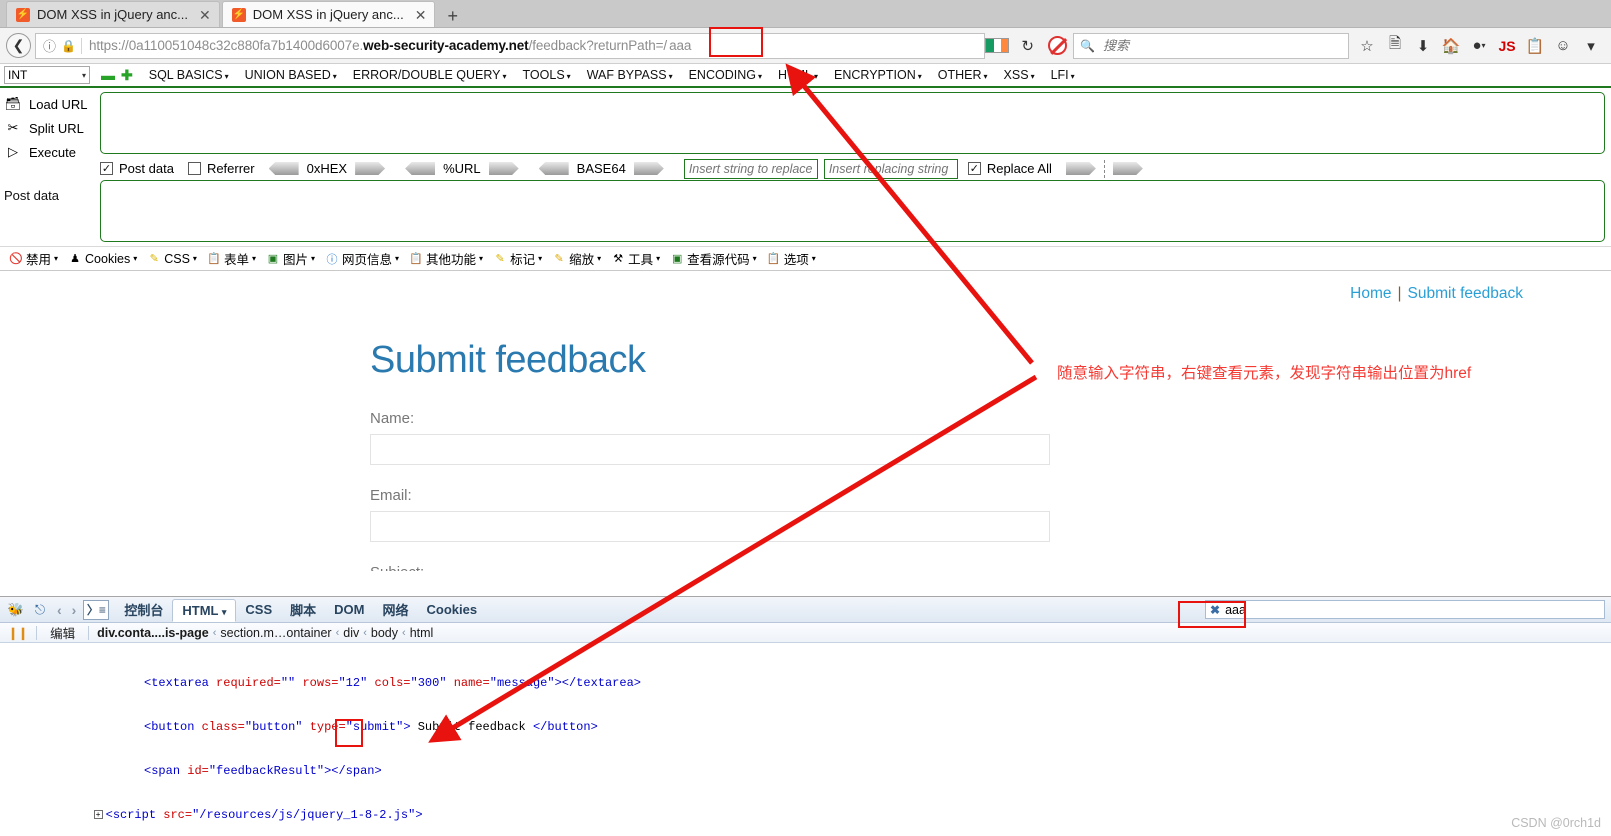 This screenshot has width=1611, height=836. I want to click on bookmark-star-icon: ☆, so click(1367, 46).